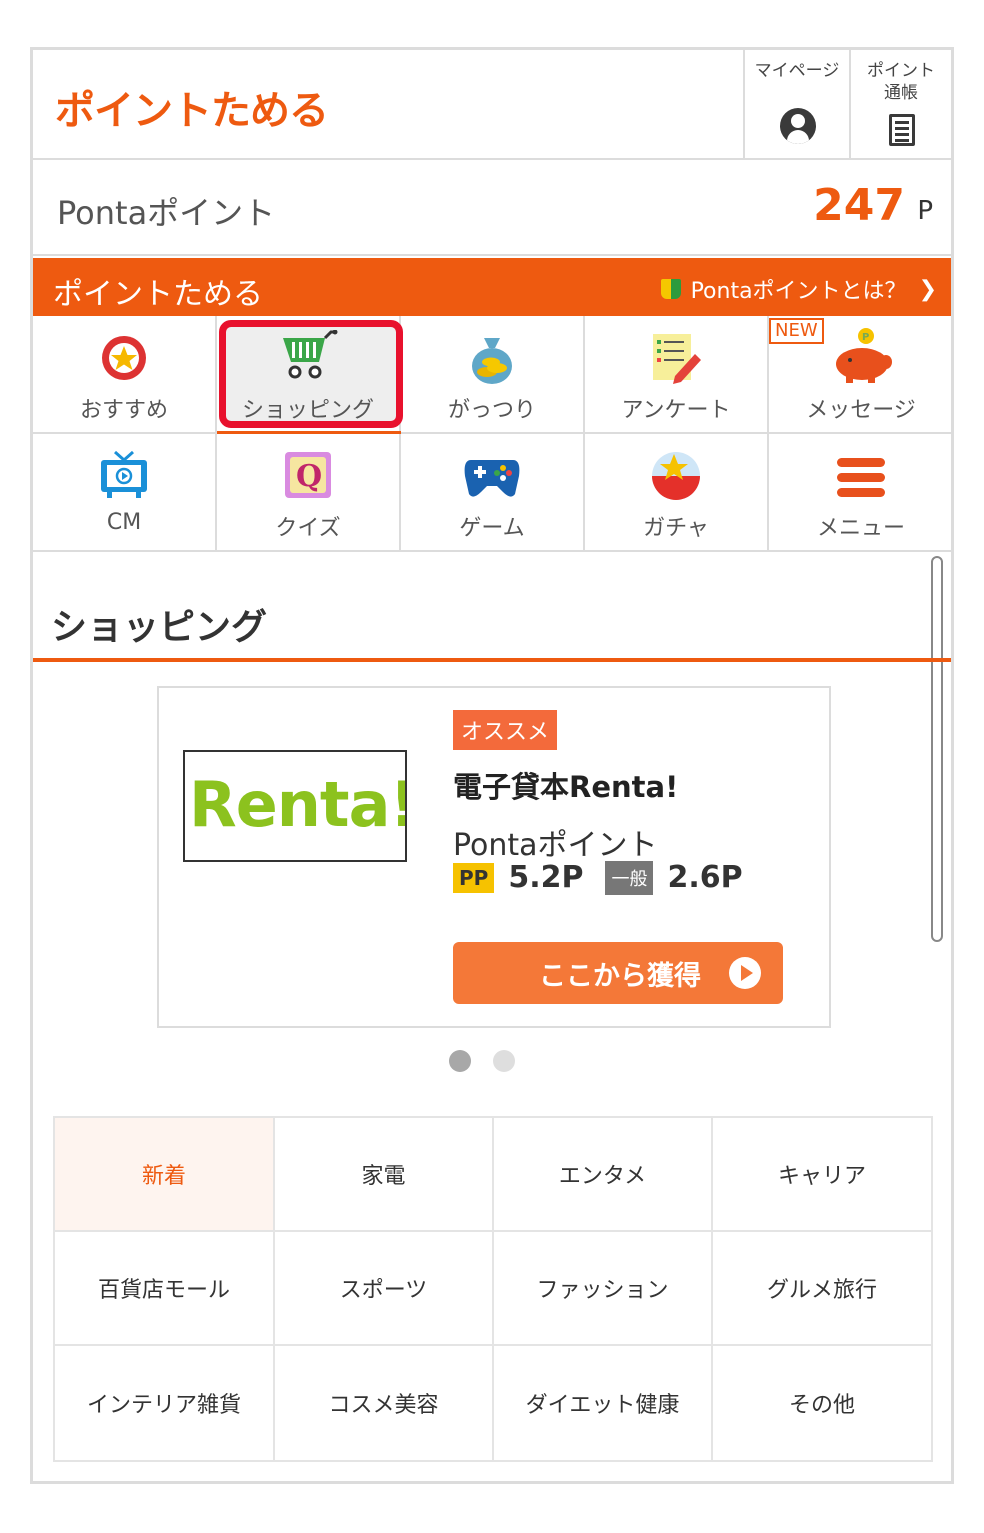 Image resolution: width=984 pixels, height=1533 pixels. I want to click on recommended-badge: オススメ, so click(505, 730).